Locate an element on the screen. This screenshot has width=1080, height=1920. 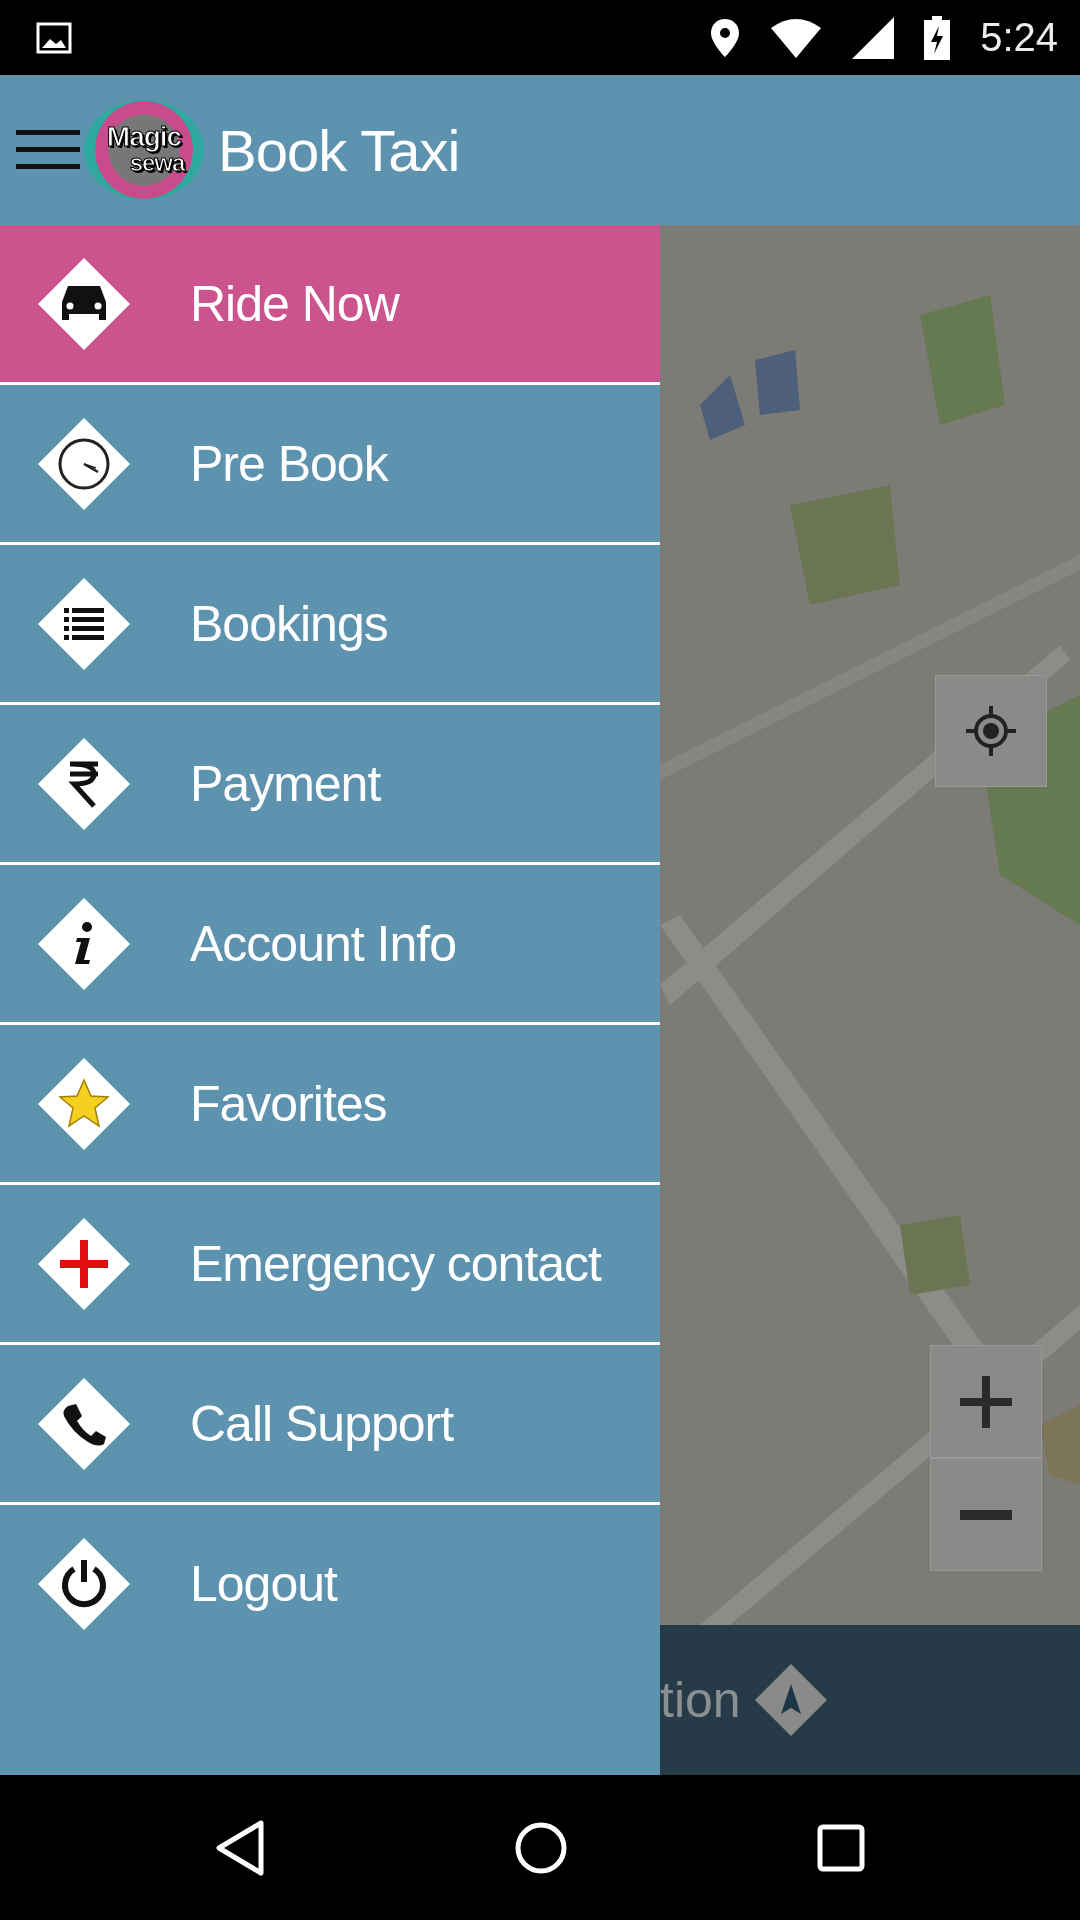
recent-apps-button is located at coordinates (841, 1847).